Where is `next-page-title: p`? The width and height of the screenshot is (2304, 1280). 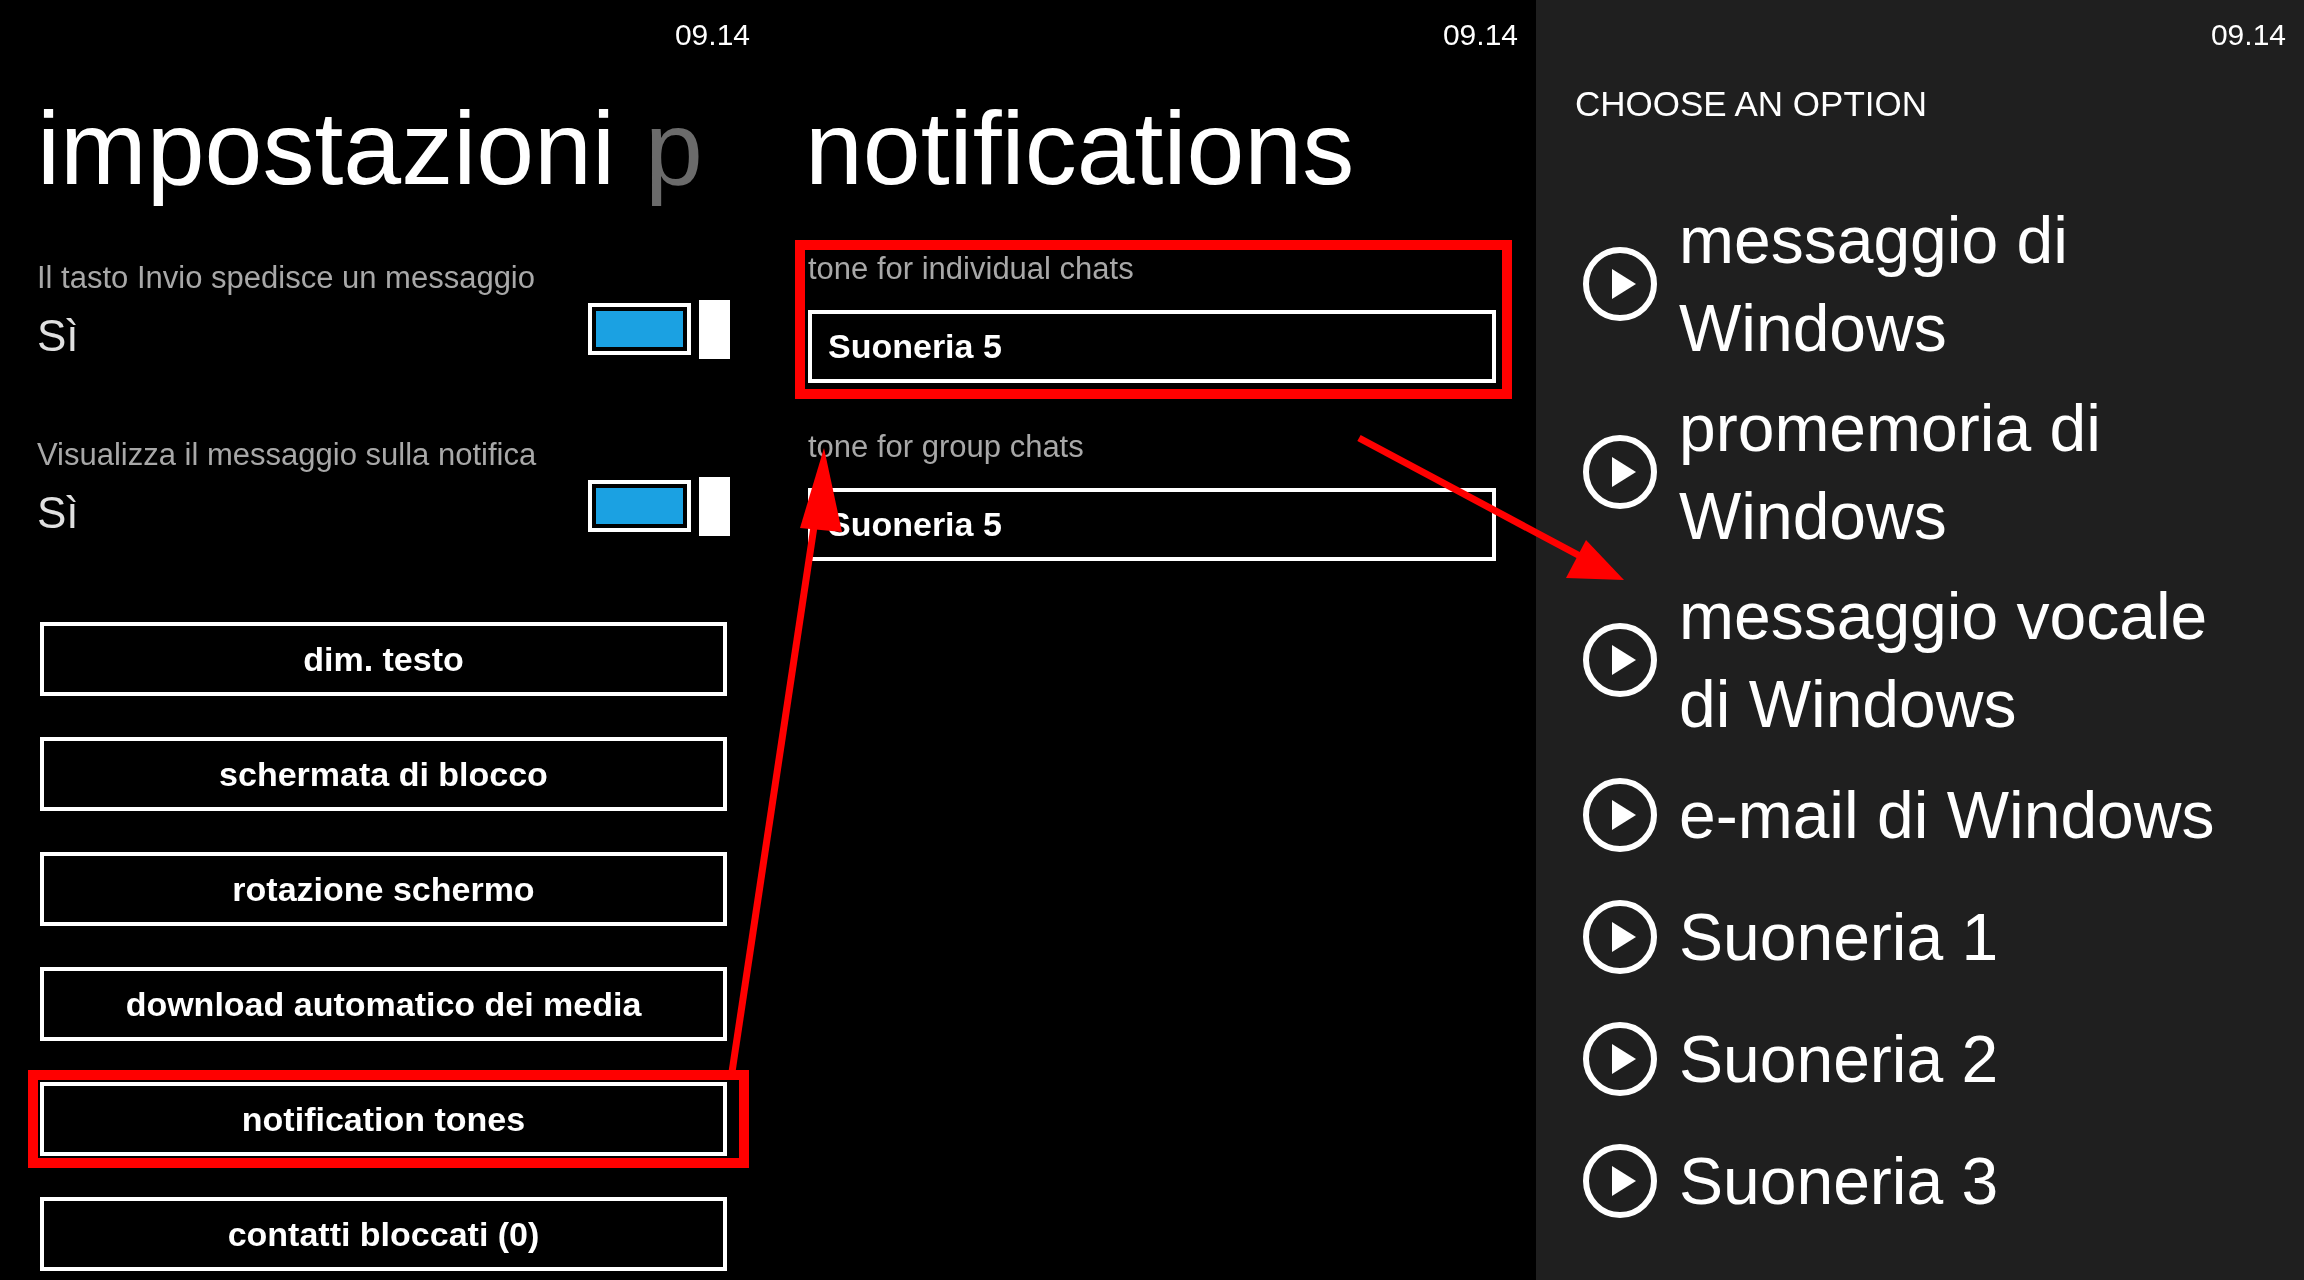
next-page-title: p is located at coordinates (674, 148).